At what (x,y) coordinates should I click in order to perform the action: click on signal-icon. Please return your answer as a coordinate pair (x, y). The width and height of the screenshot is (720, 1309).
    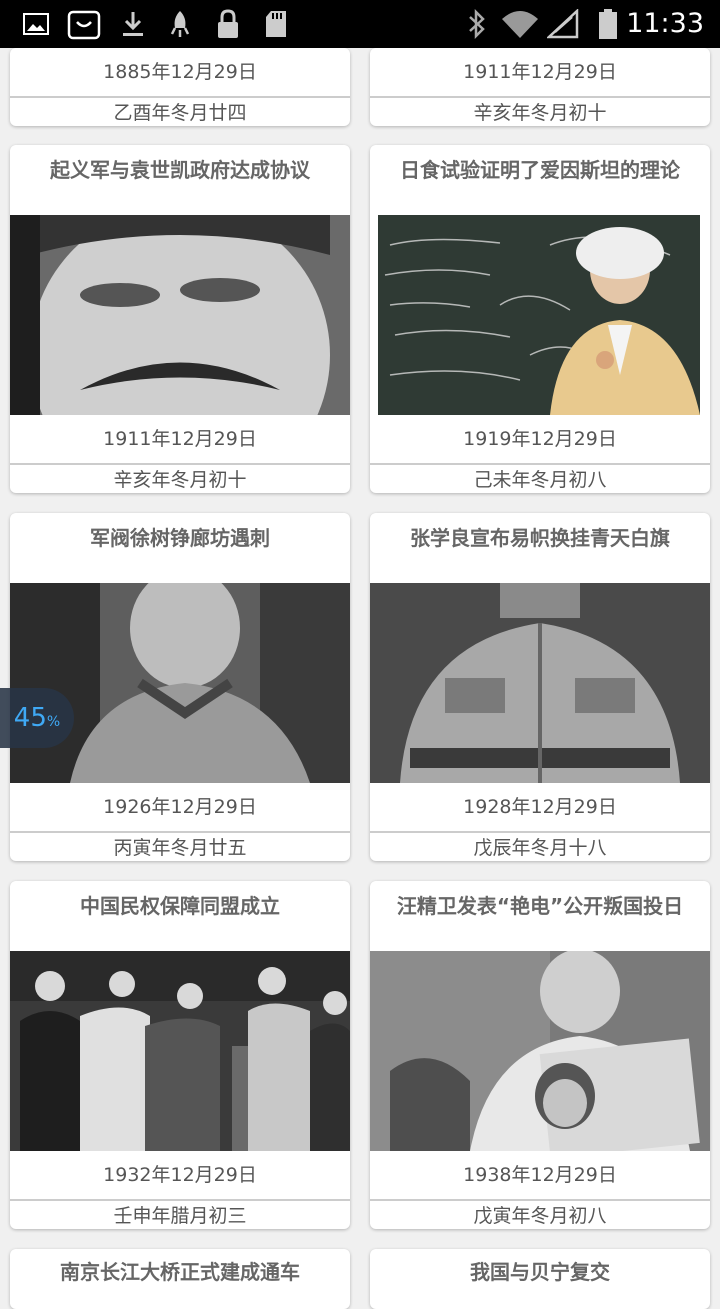
    Looking at the image, I should click on (563, 24).